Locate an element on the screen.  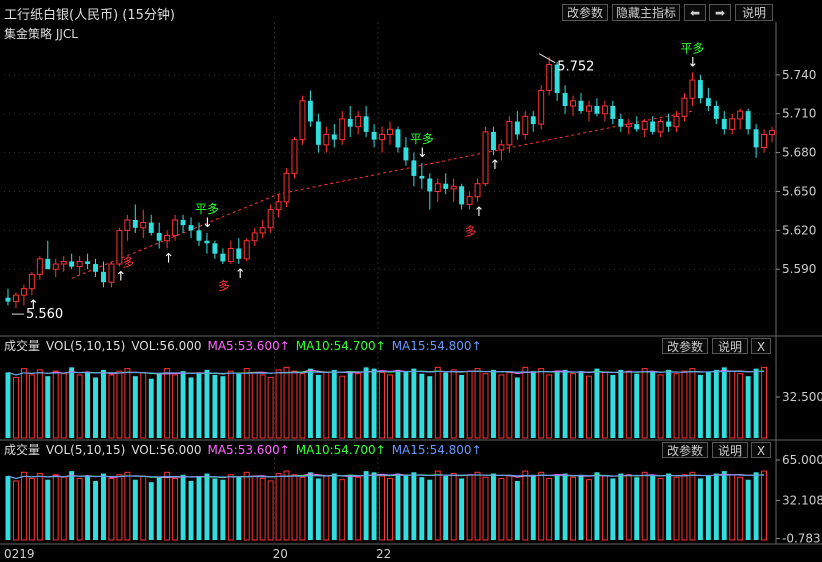
vol2-help-button: 说明 is located at coordinates (730, 450).